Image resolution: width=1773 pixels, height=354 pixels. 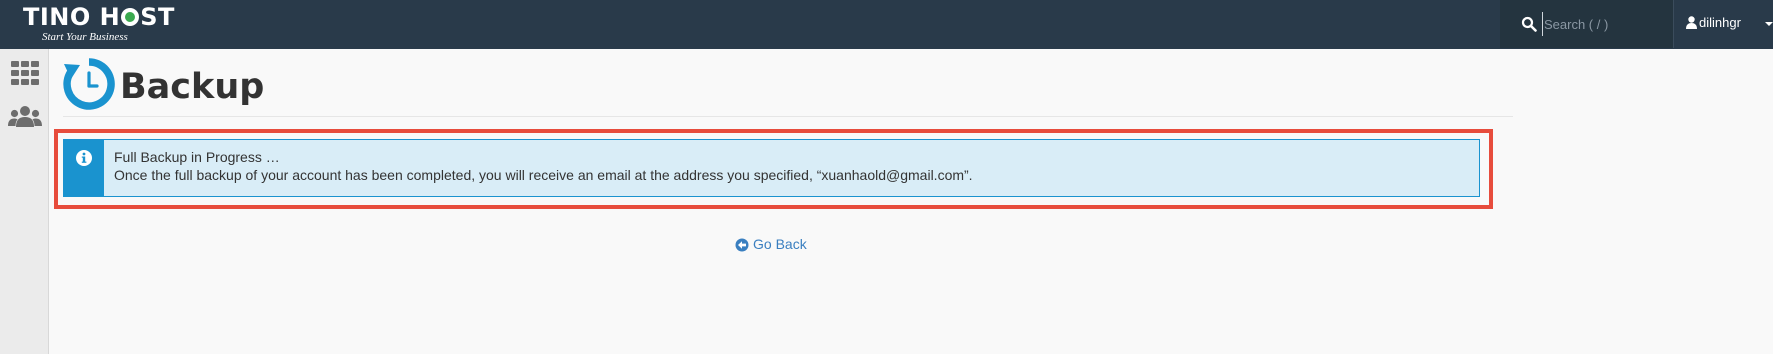 I want to click on search-box, so click(x=1586, y=24).